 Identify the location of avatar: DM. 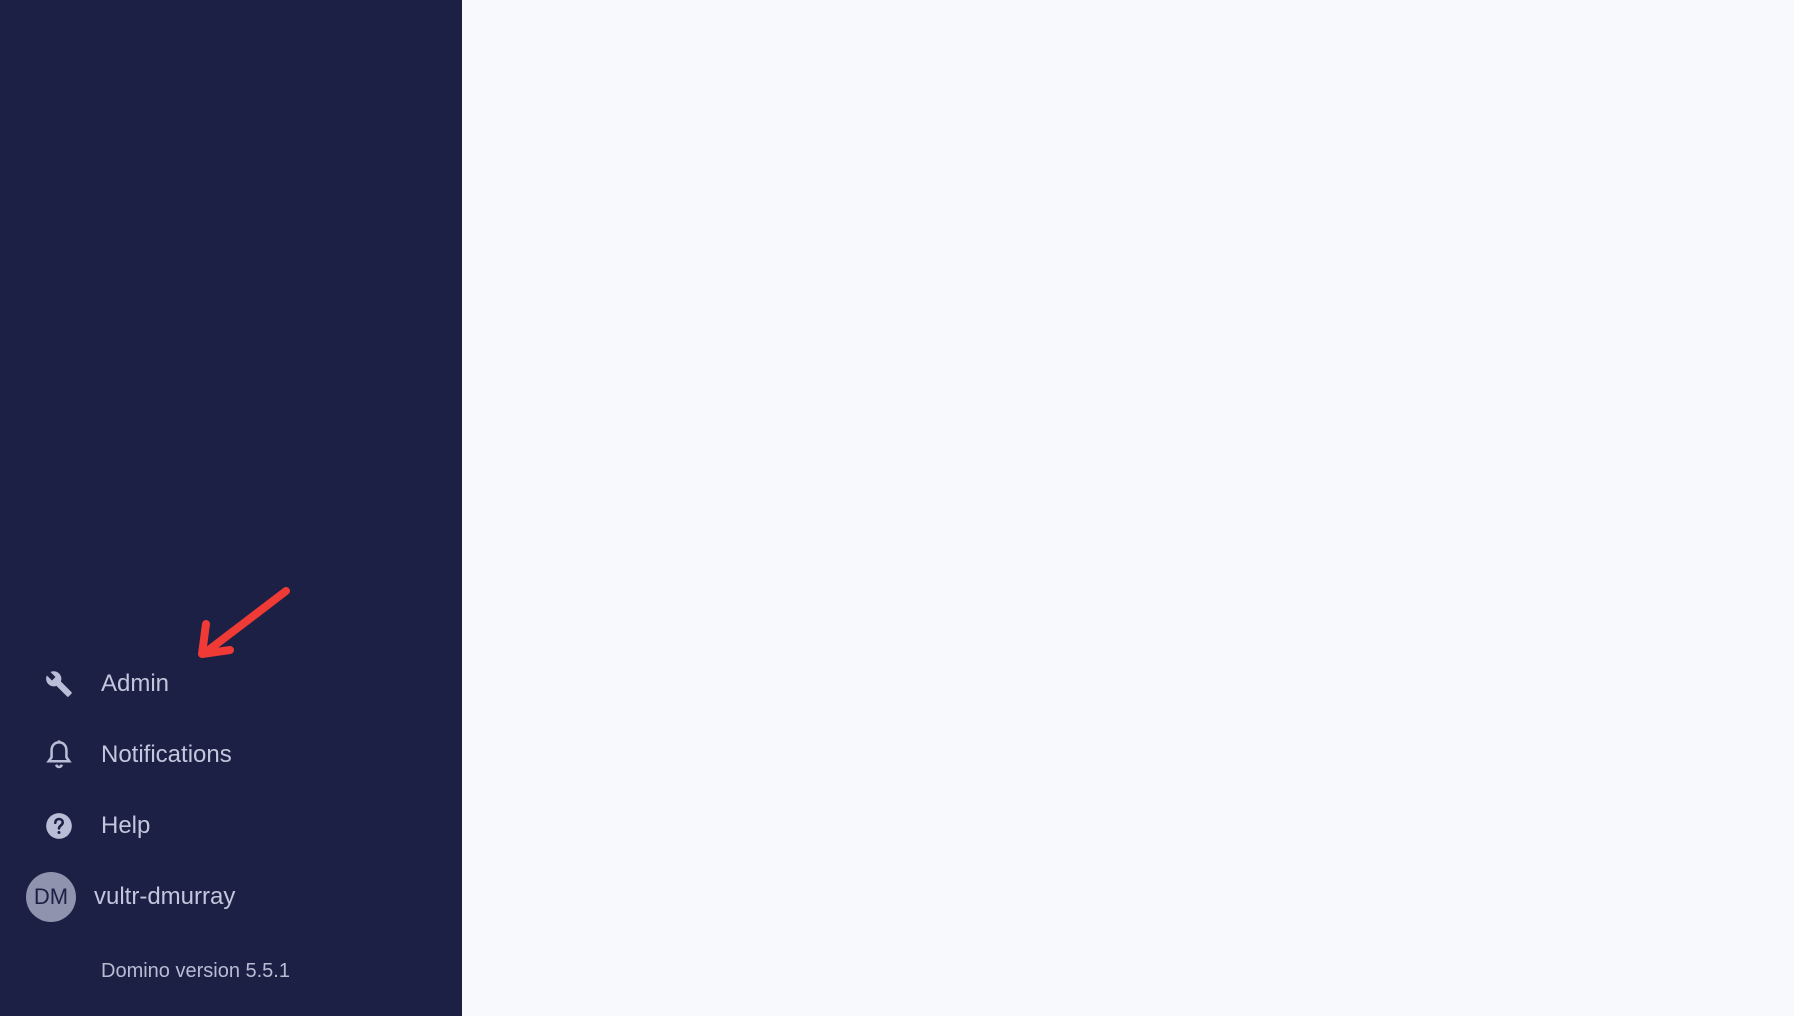
(51, 897).